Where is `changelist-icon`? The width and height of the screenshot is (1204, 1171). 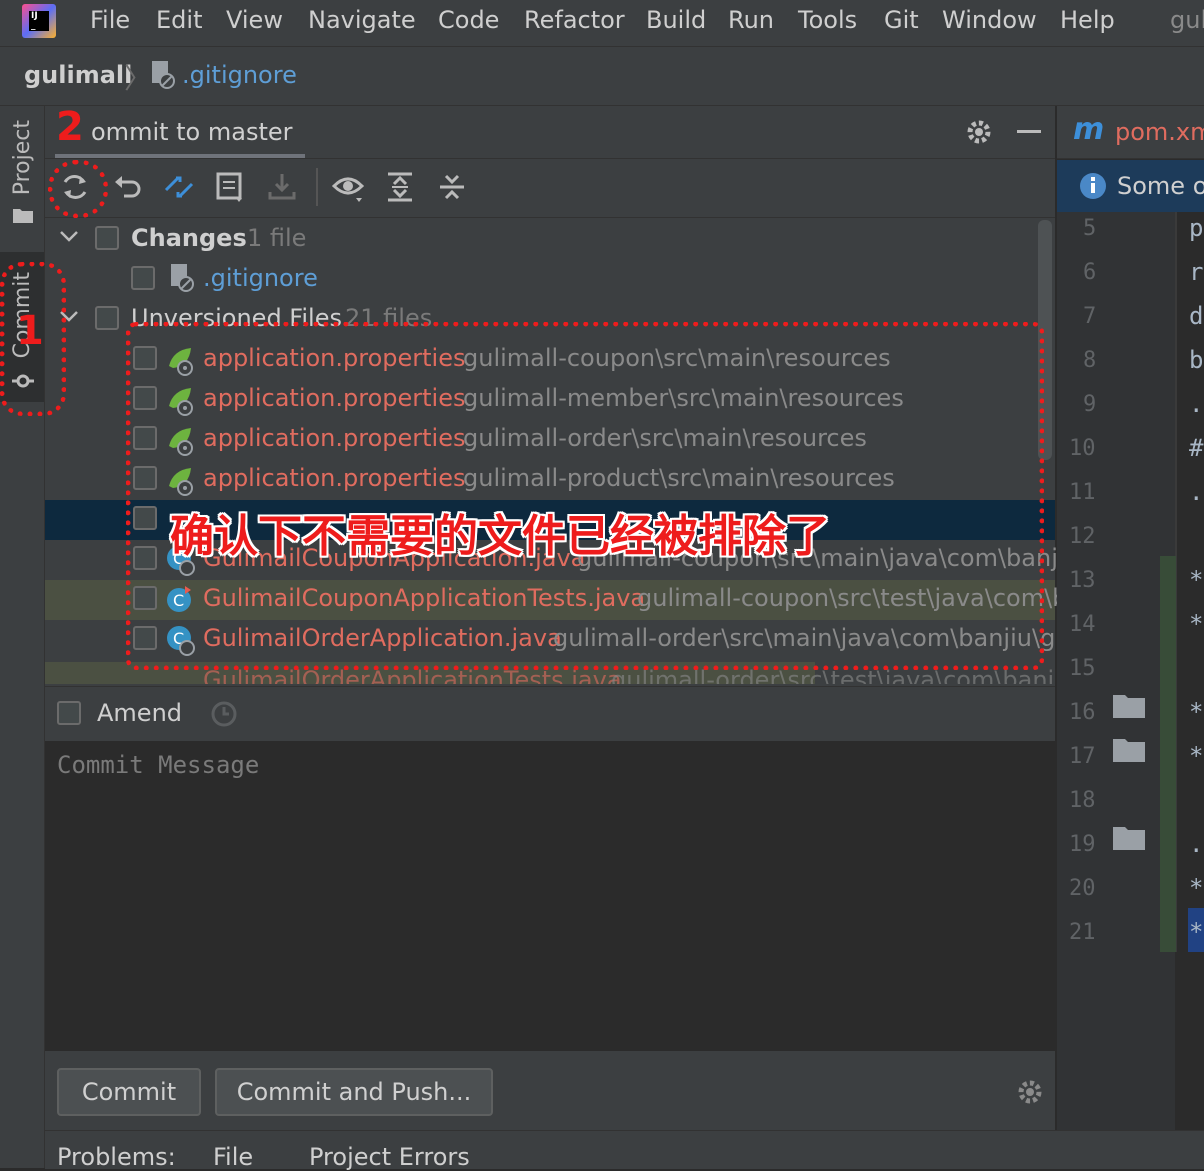
changelist-icon is located at coordinates (231, 187).